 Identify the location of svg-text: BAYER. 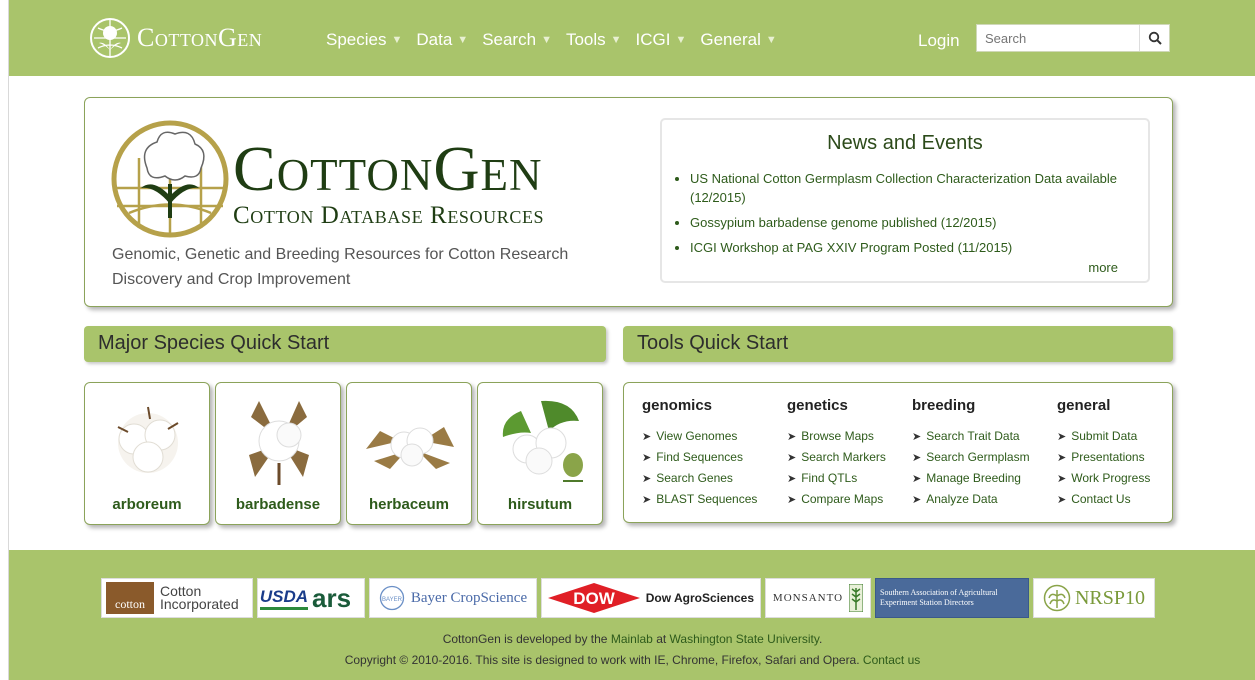
(392, 600).